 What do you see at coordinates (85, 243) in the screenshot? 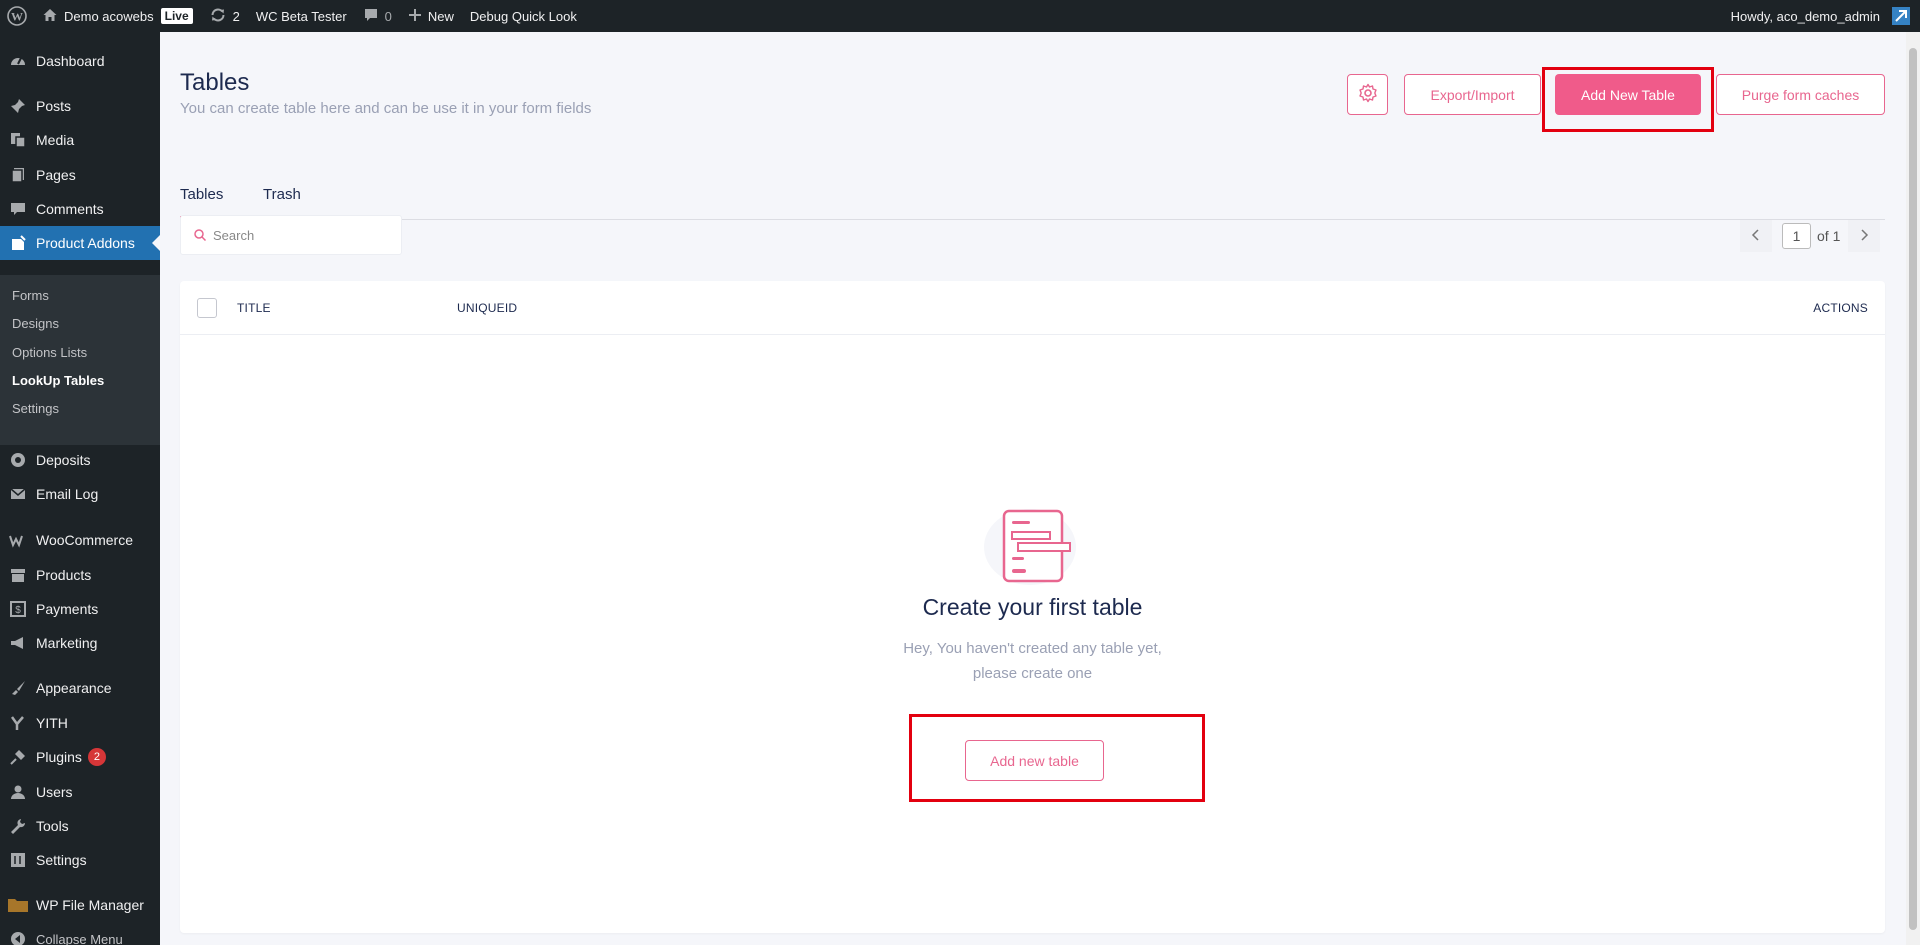
I see `menu-label: Product Addons` at bounding box center [85, 243].